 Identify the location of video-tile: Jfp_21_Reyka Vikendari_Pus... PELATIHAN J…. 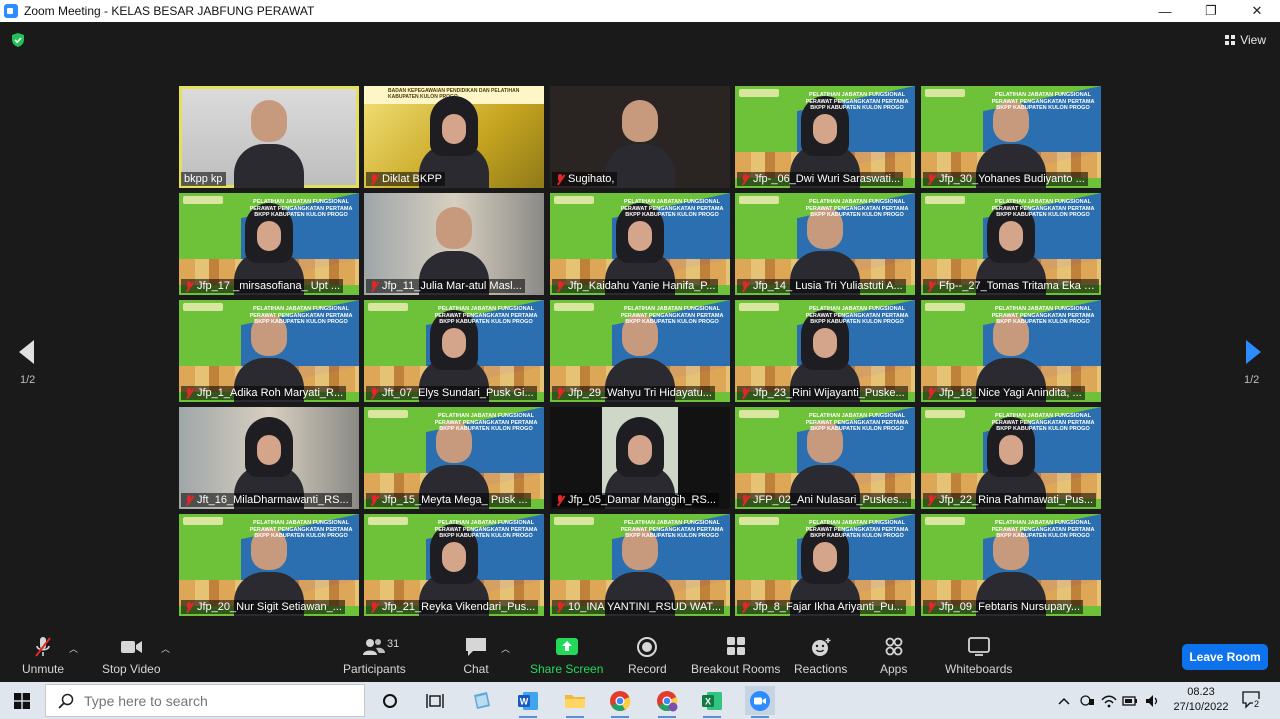
(454, 565).